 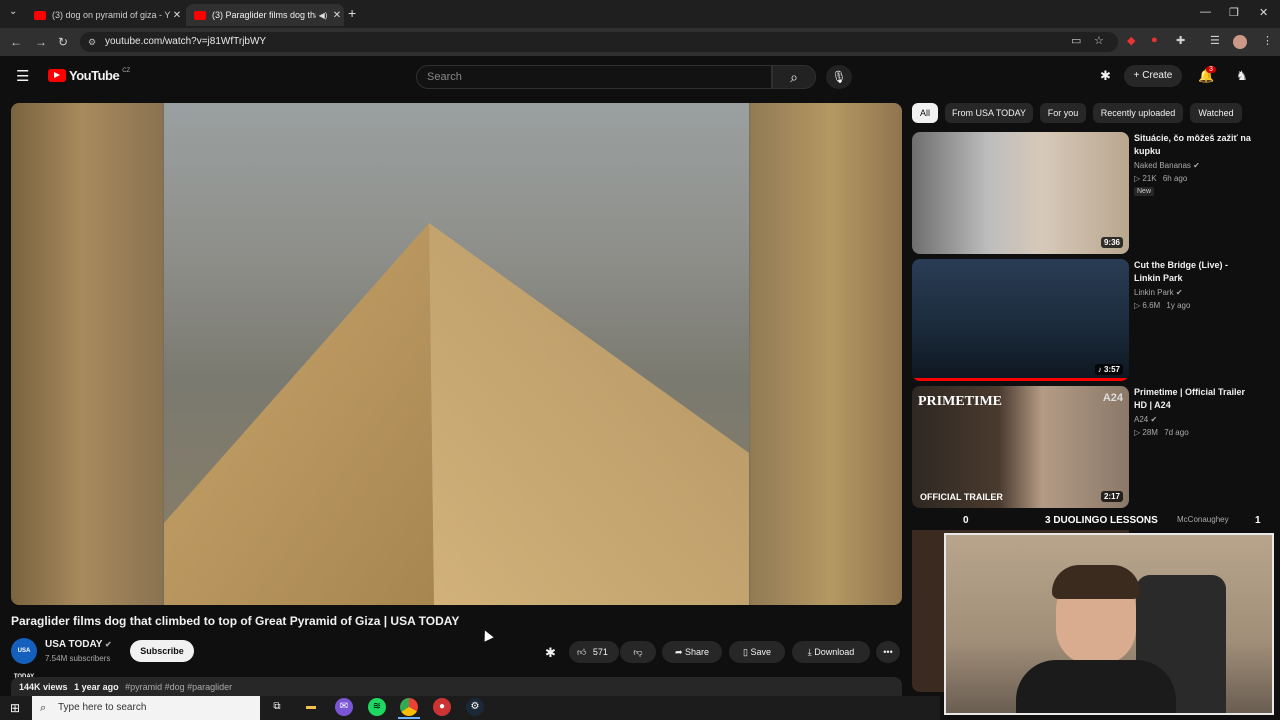 What do you see at coordinates (1154, 40) in the screenshot?
I see `adblock-icon: ●` at bounding box center [1154, 40].